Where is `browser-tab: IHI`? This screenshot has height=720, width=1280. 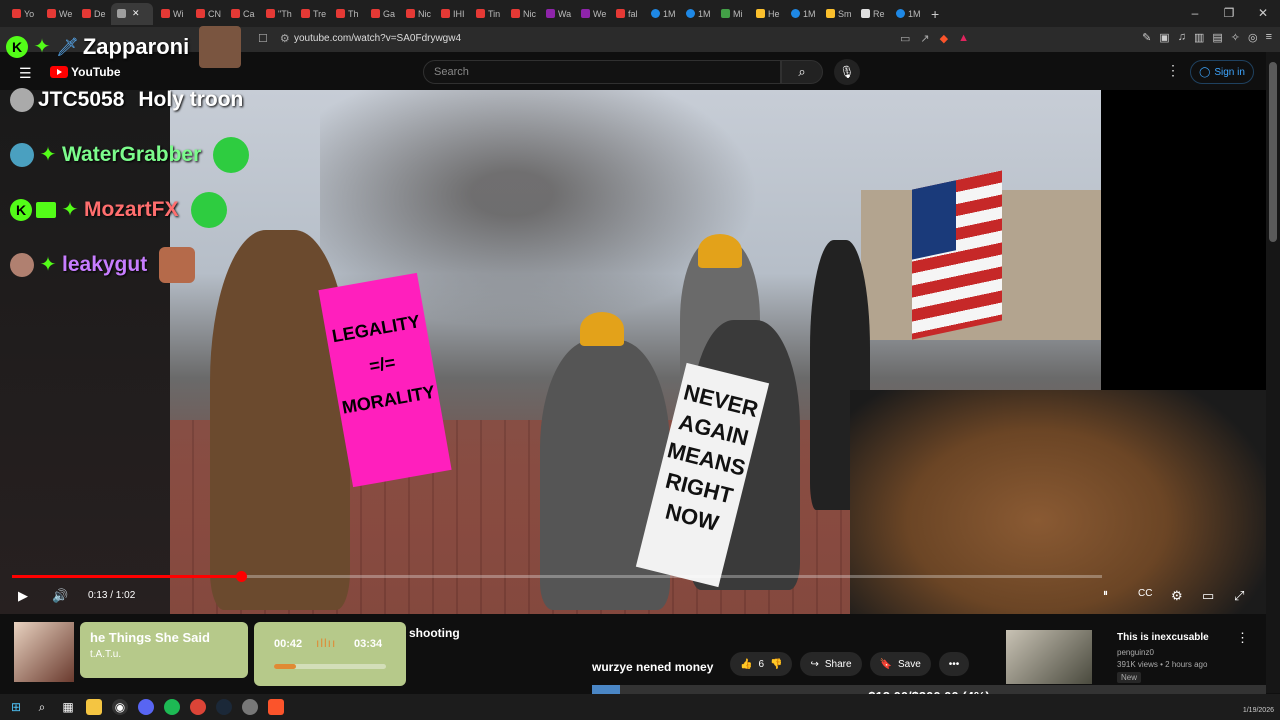 browser-tab: IHI is located at coordinates (451, 14).